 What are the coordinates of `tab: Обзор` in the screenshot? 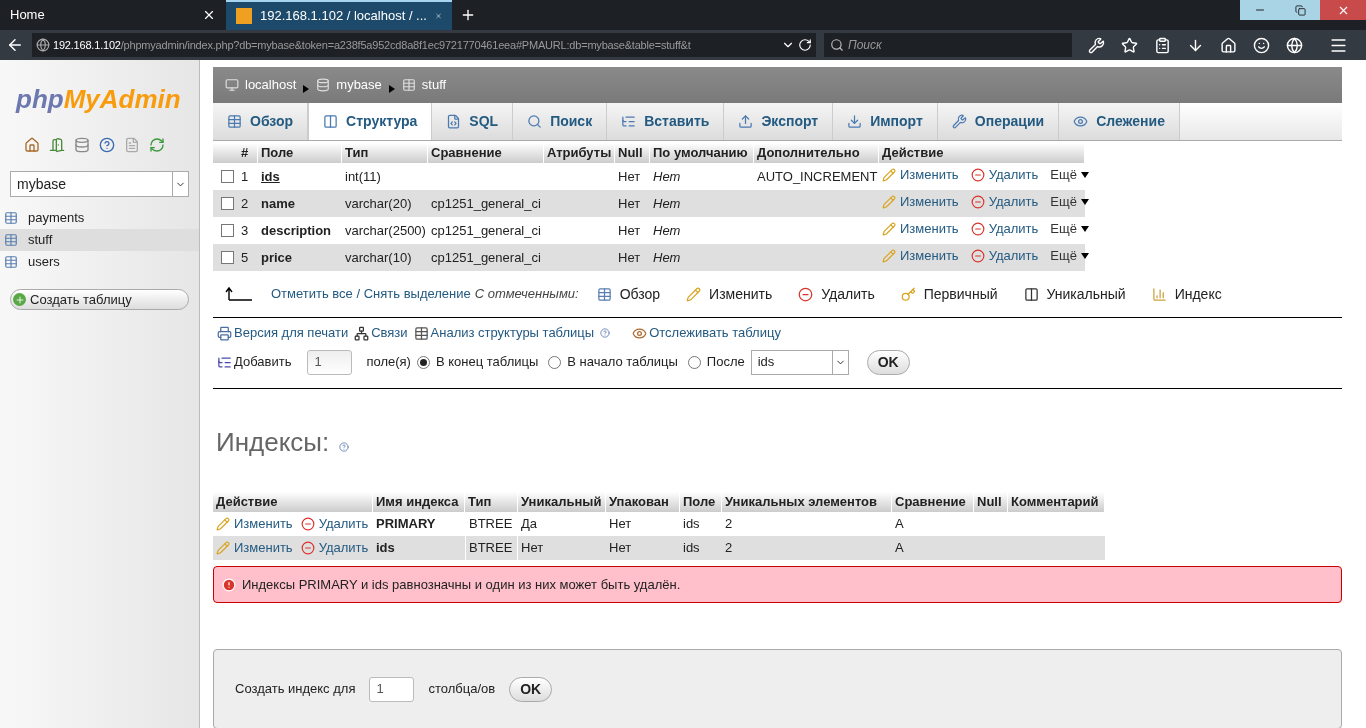 It's located at (261, 121).